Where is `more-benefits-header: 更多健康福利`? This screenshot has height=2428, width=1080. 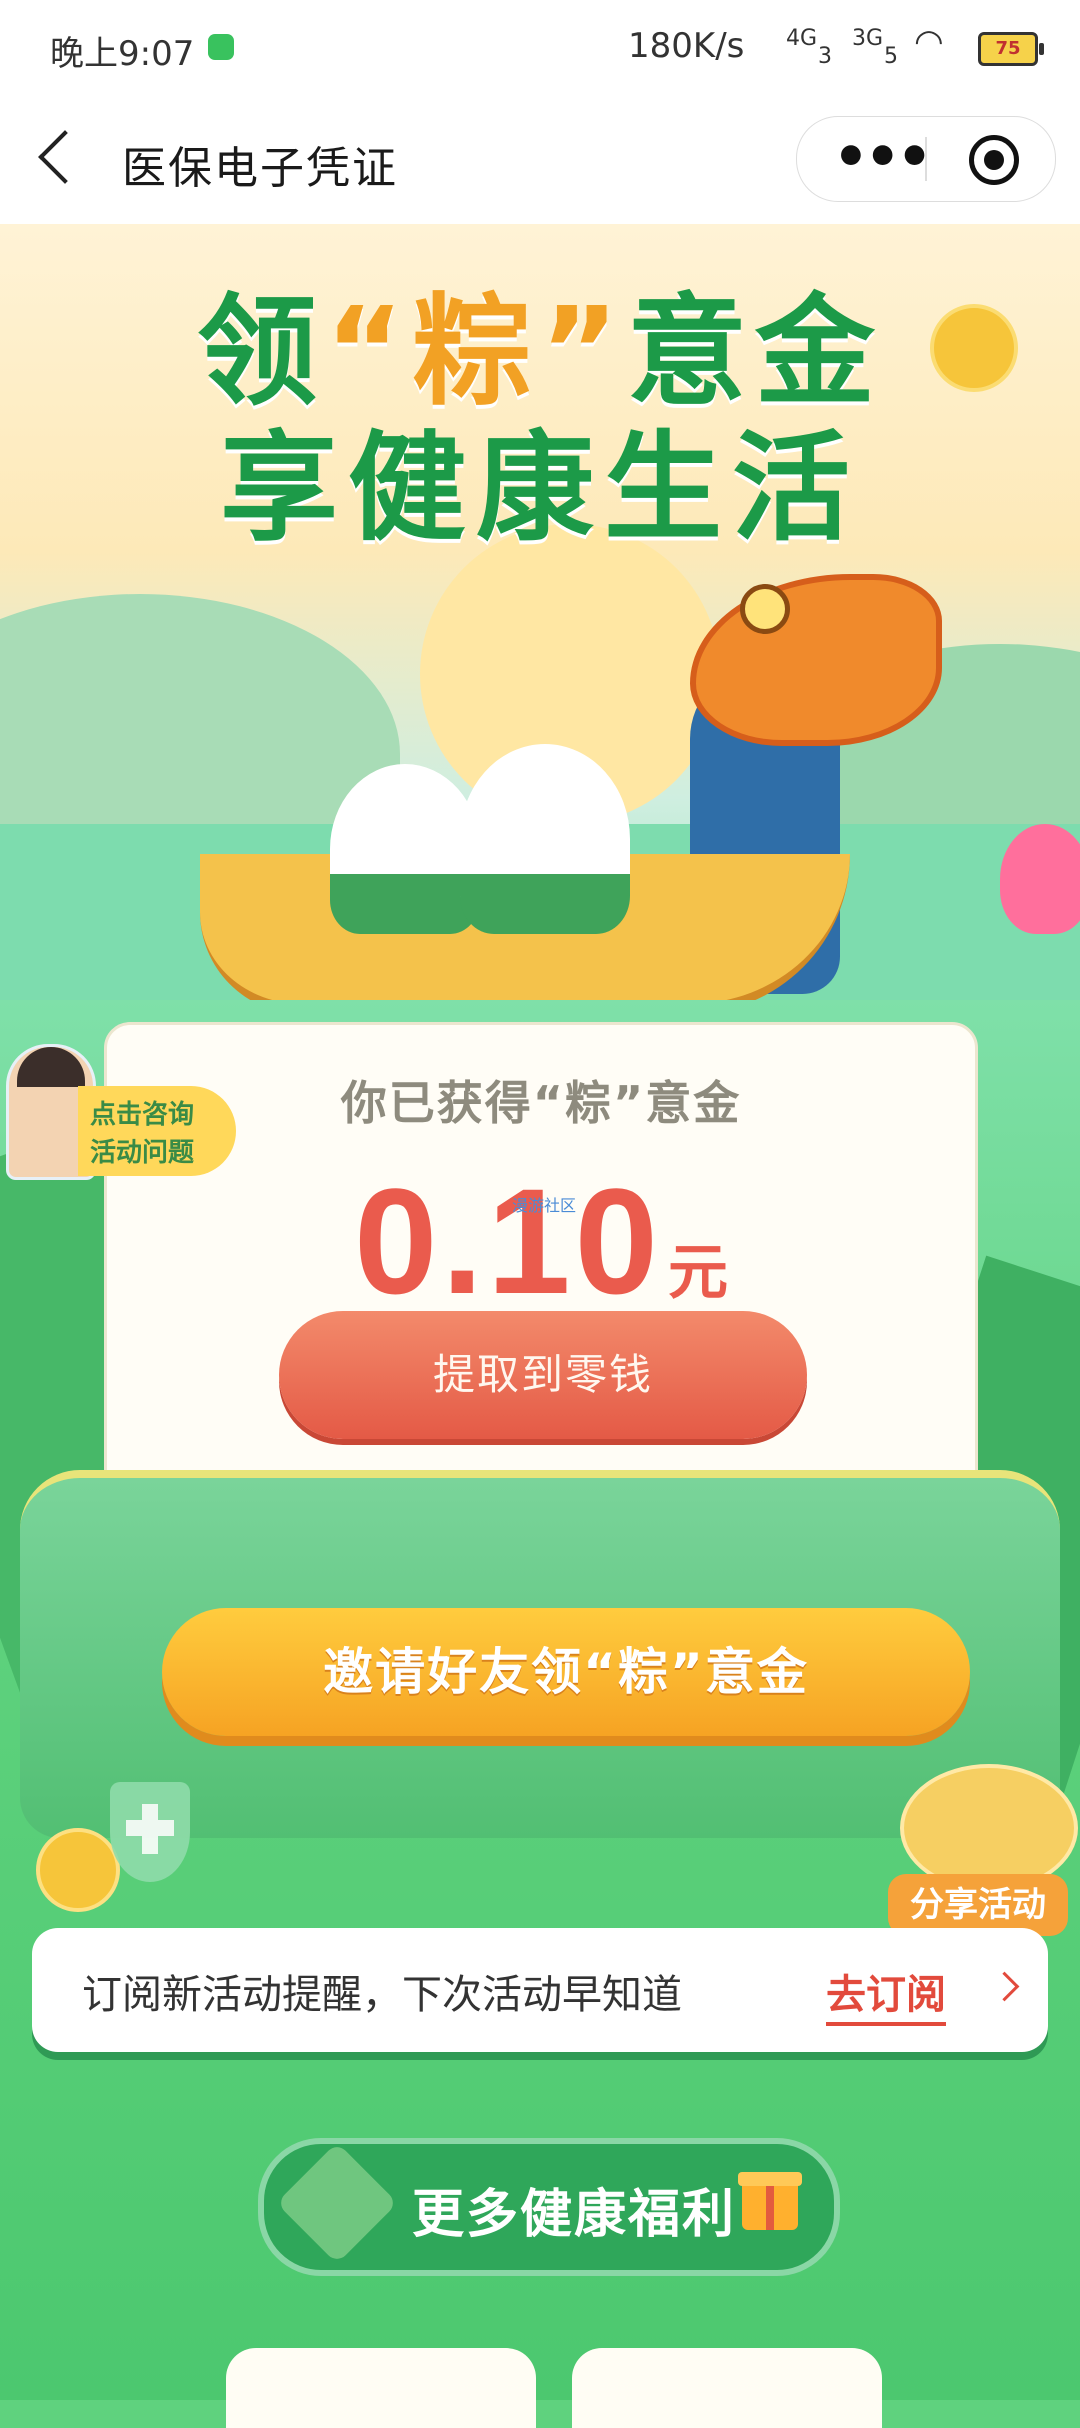 more-benefits-header: 更多健康福利 is located at coordinates (549, 2207).